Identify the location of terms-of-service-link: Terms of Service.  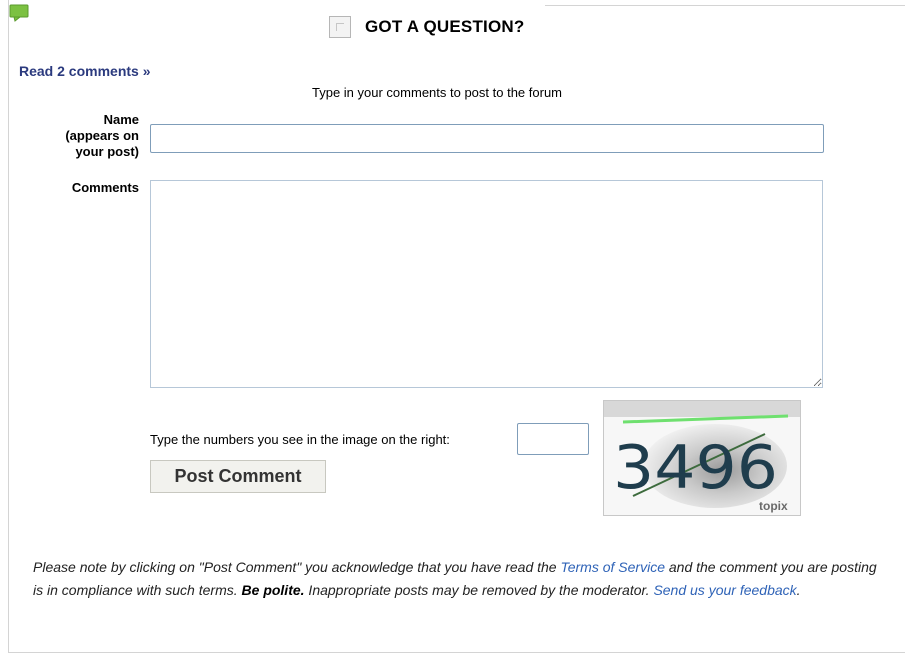
(612, 567).